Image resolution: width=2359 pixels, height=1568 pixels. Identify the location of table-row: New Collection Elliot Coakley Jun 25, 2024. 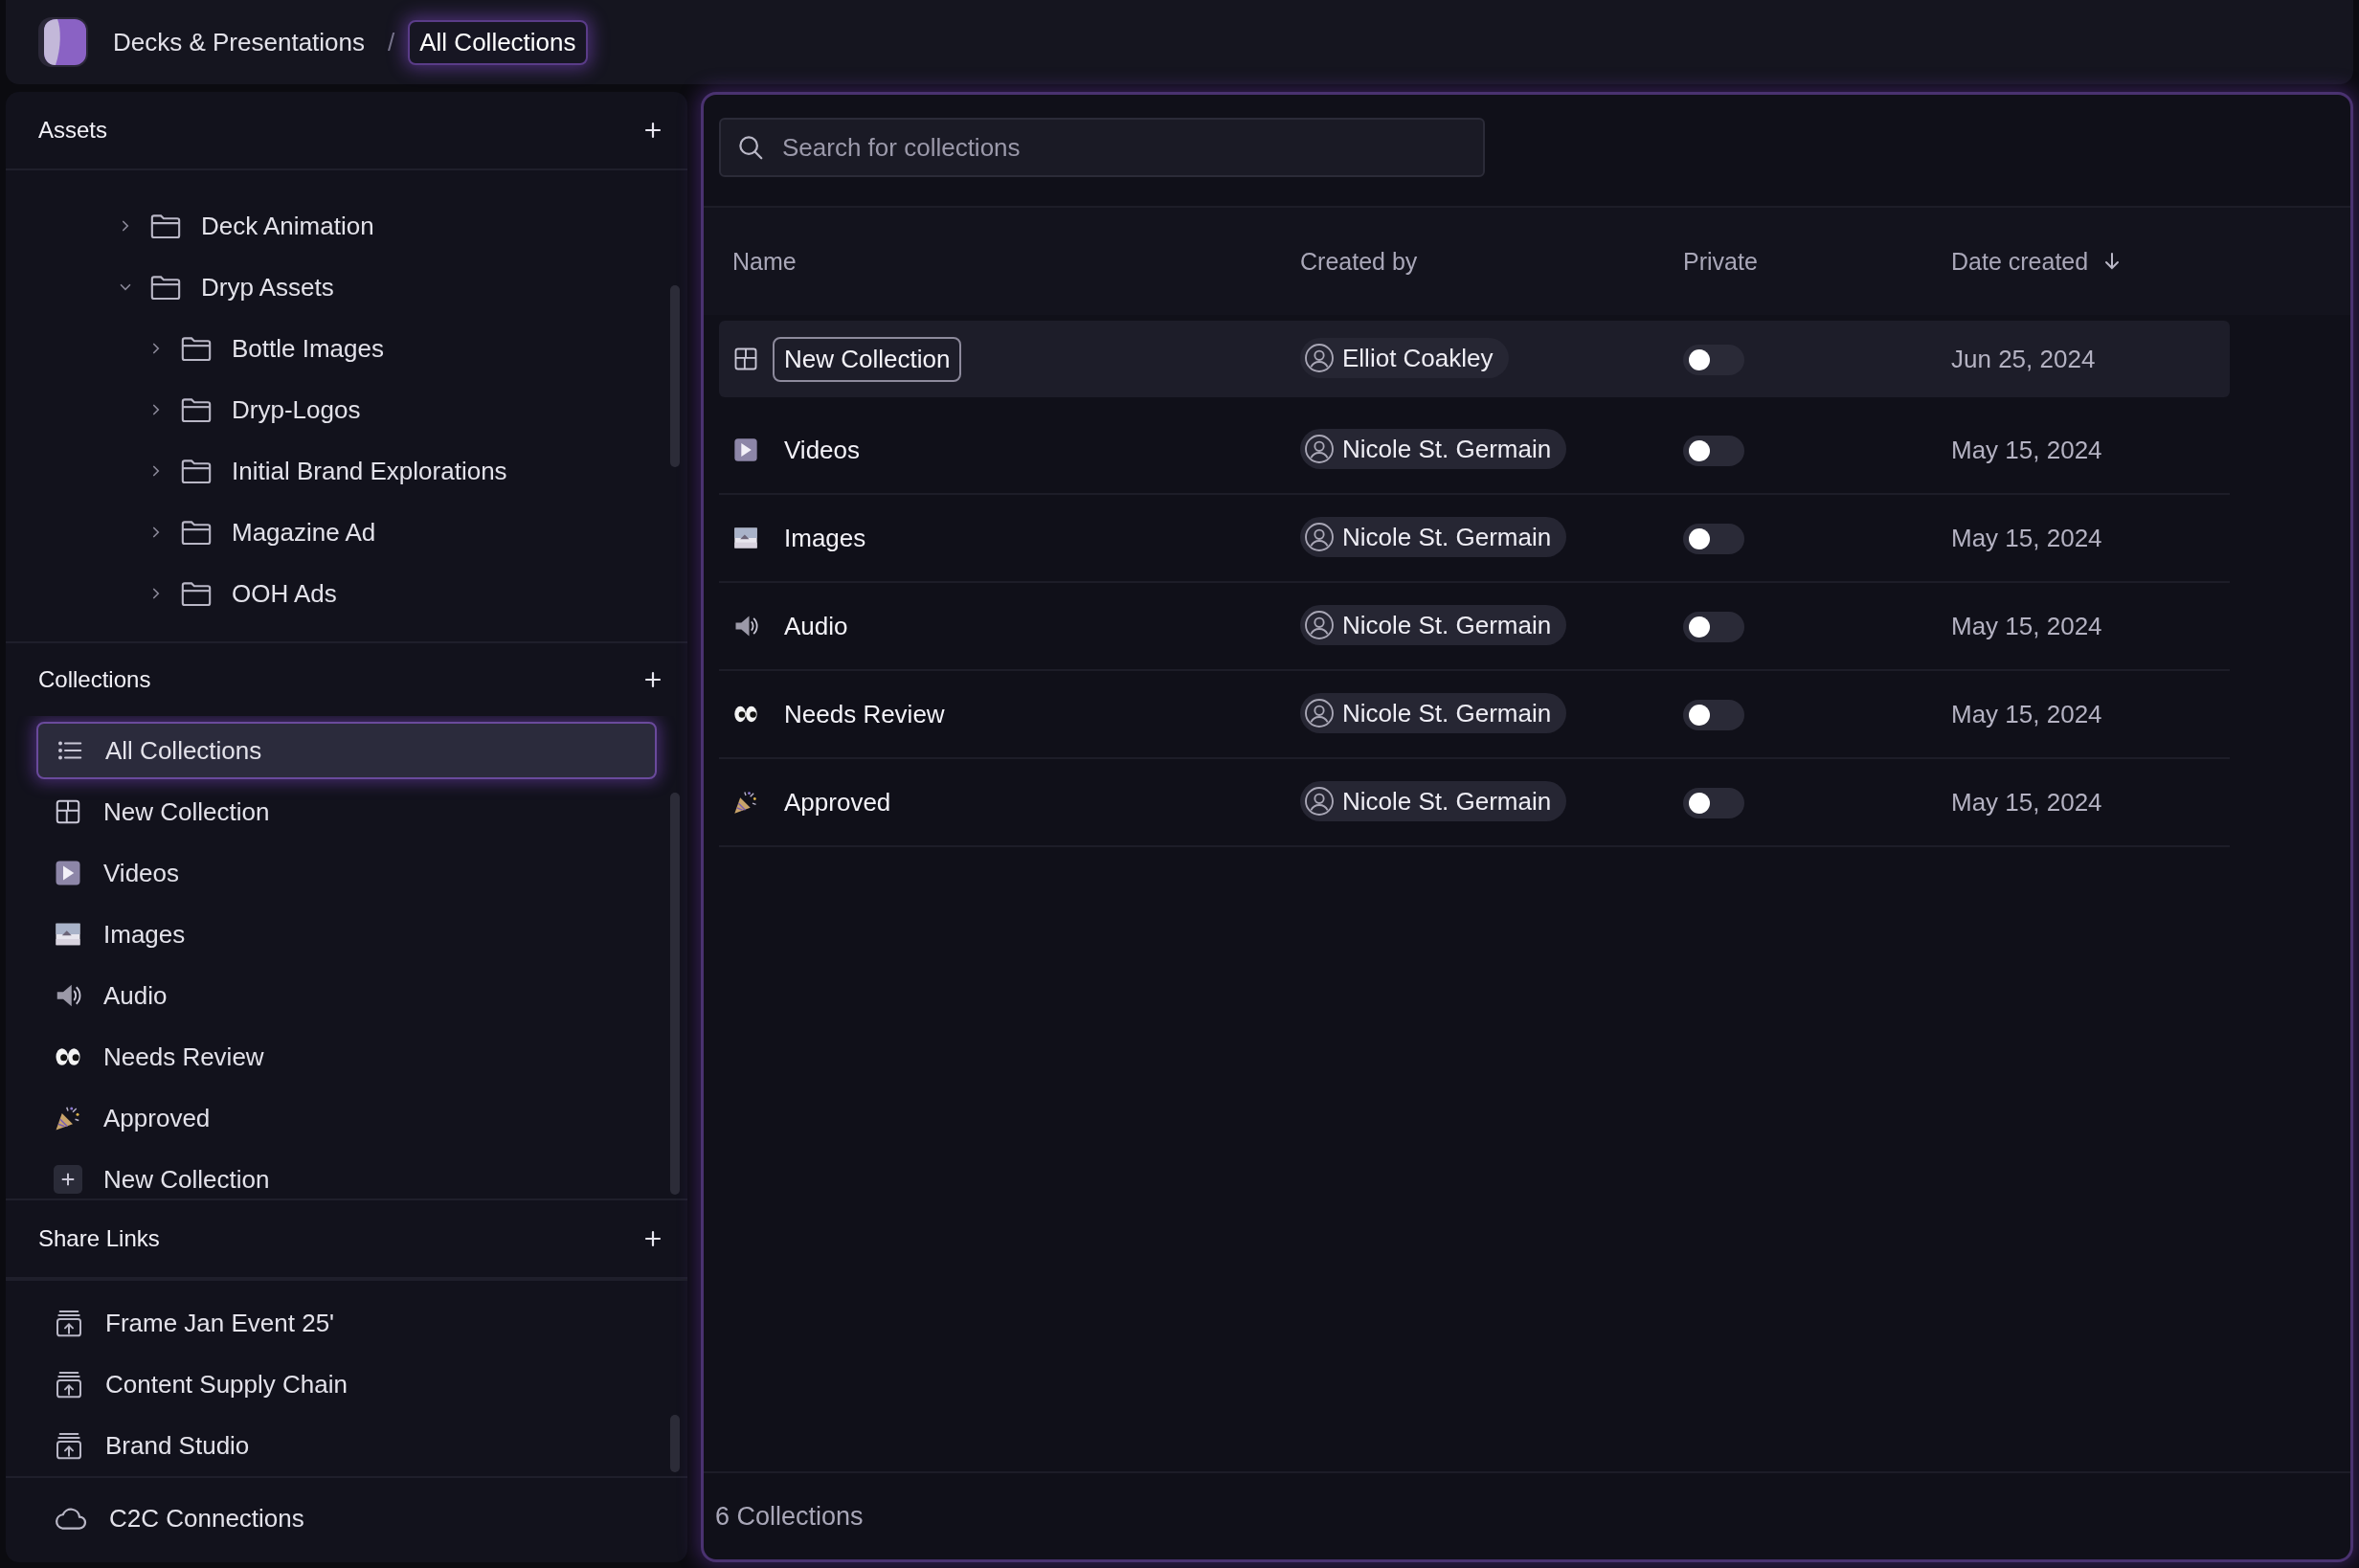
(1475, 359).